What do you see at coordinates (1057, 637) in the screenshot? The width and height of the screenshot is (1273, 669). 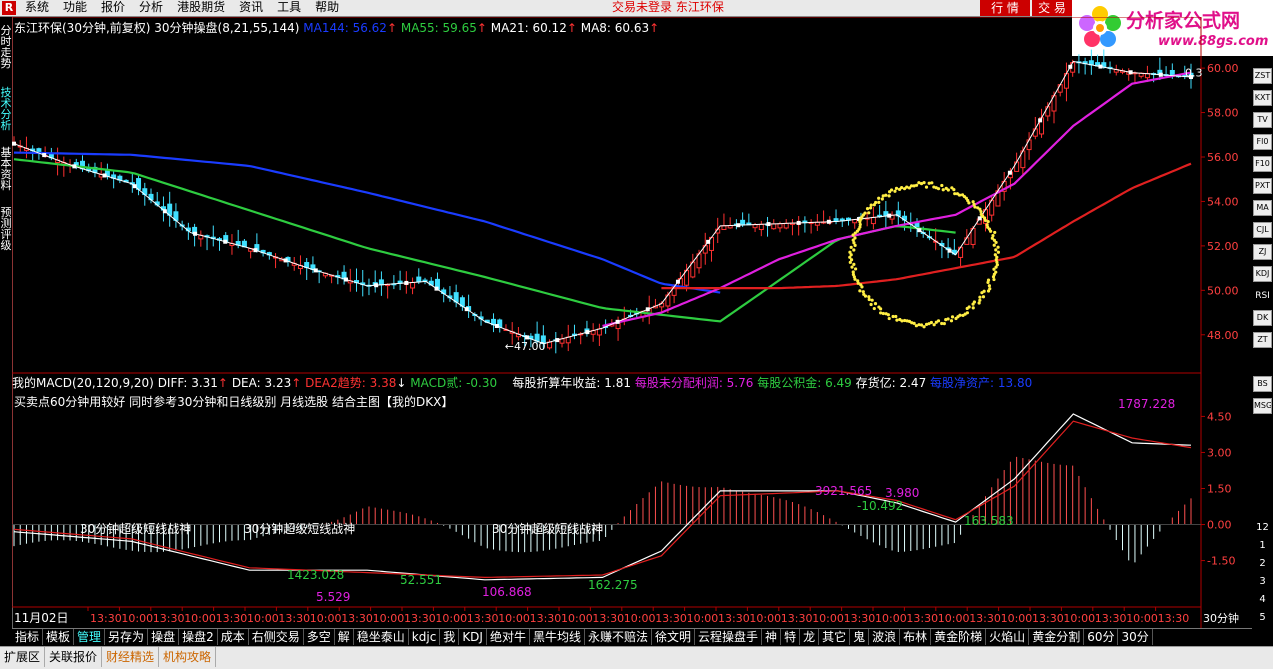 I see `tab-28: 黄金分割` at bounding box center [1057, 637].